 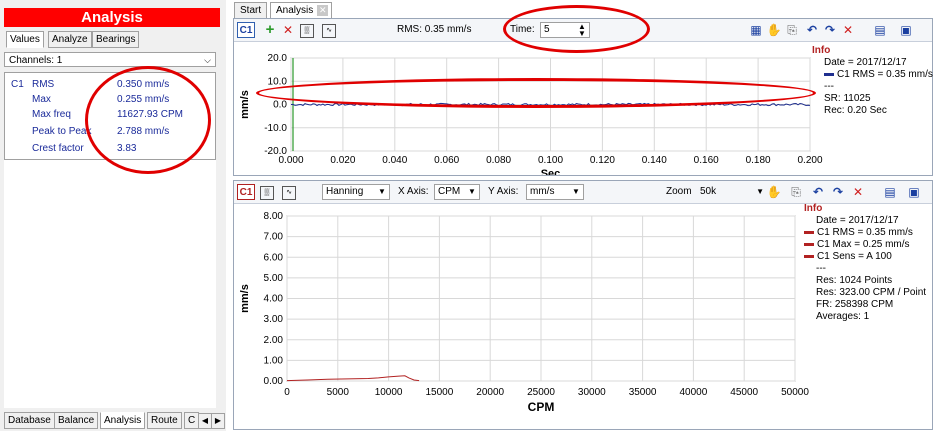 I want to click on info-legend-sens: C1 Sens = A 100, so click(x=865, y=257).